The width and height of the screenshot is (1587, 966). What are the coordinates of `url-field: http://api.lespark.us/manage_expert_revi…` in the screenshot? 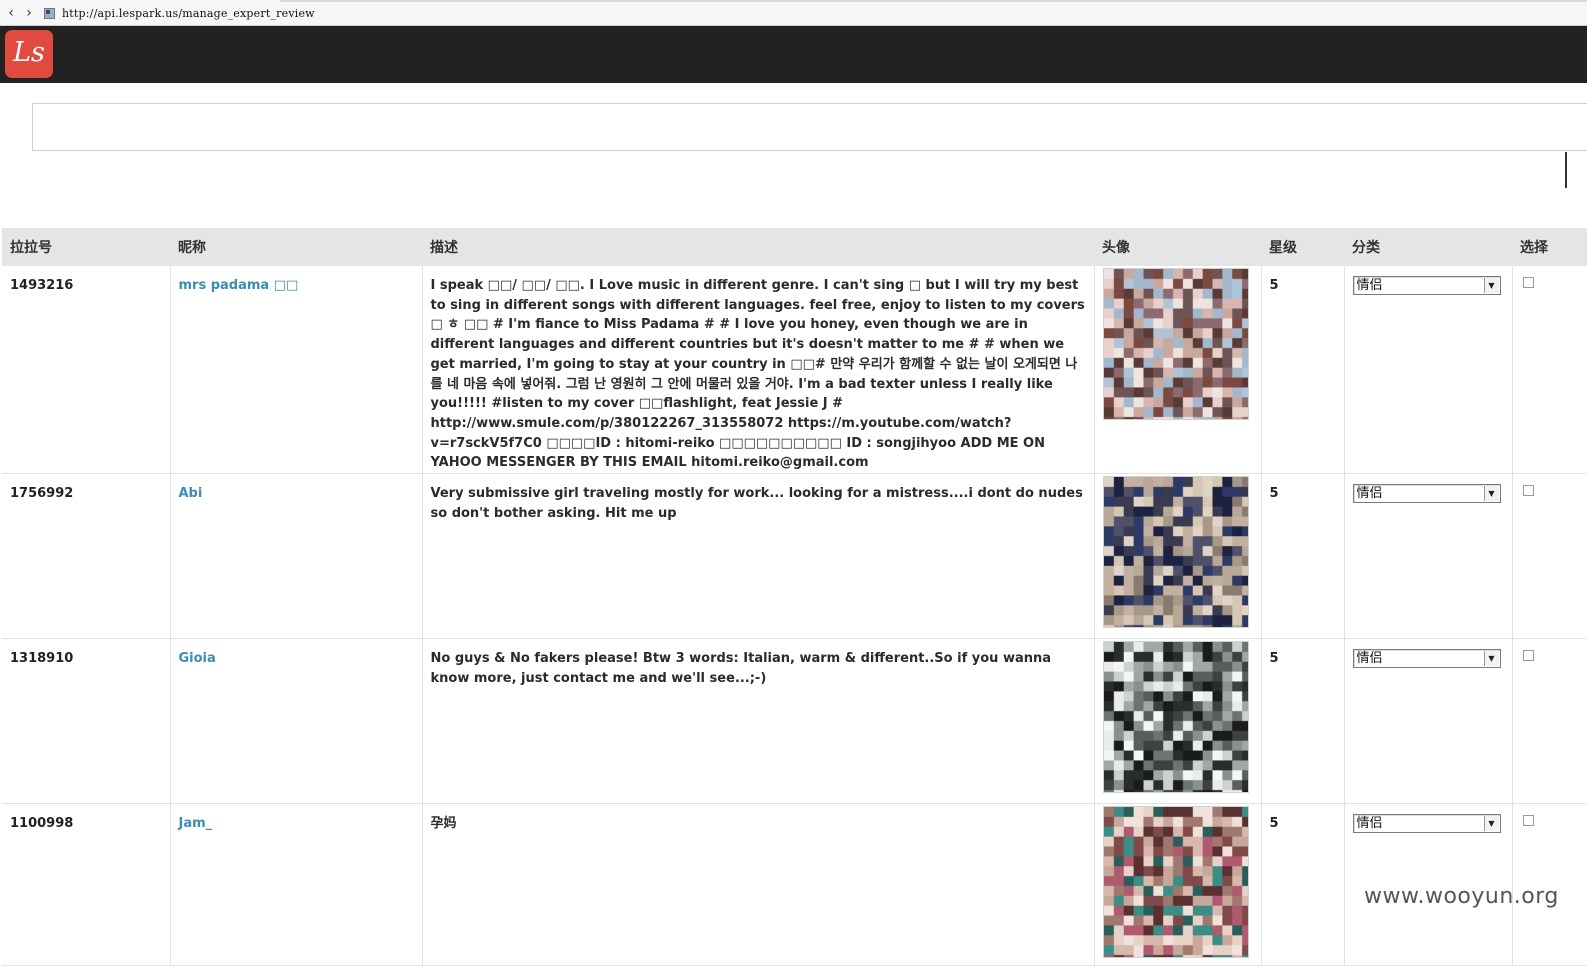 It's located at (188, 13).